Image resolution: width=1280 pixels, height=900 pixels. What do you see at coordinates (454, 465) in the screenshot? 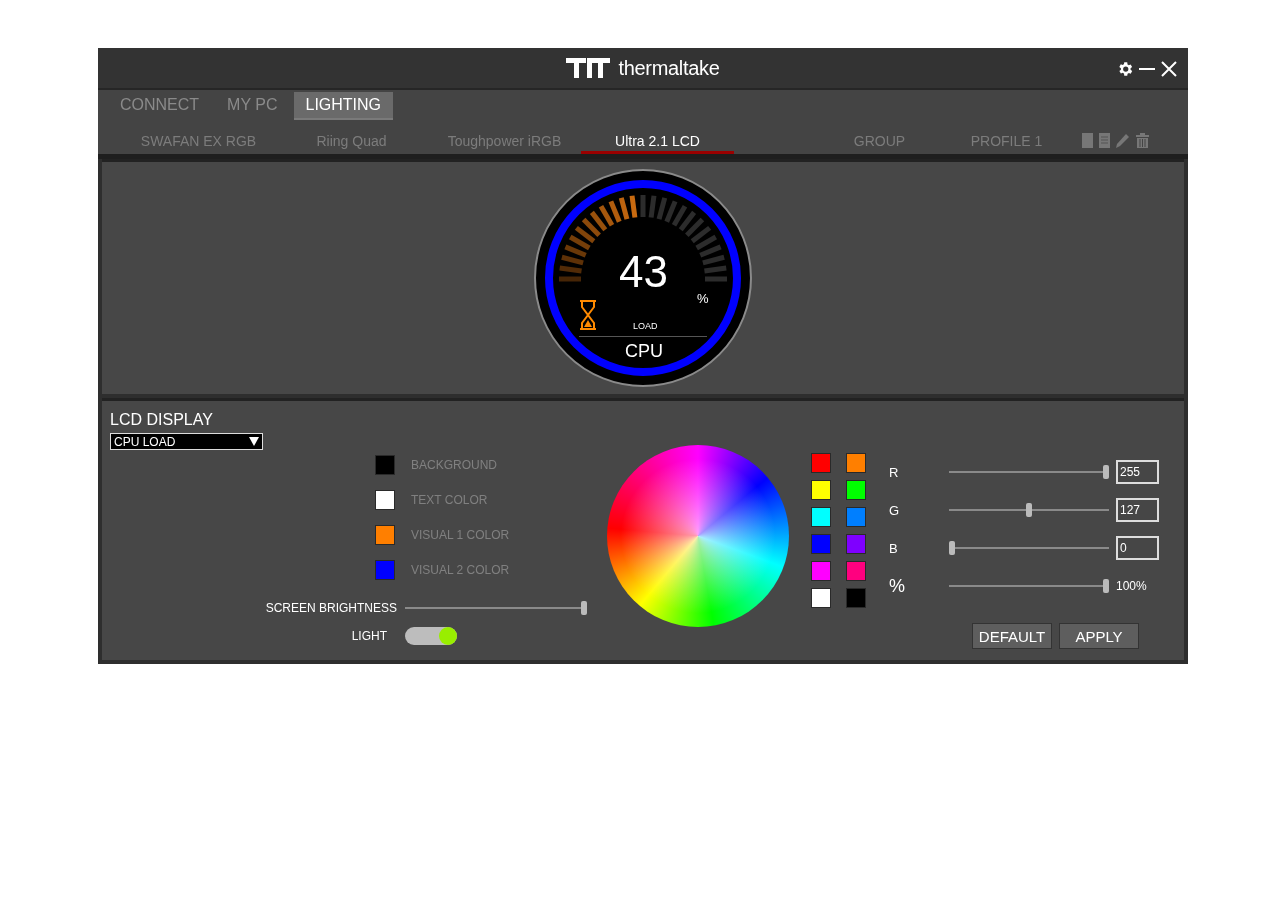
I see `color-target-label: BACKGROUND` at bounding box center [454, 465].